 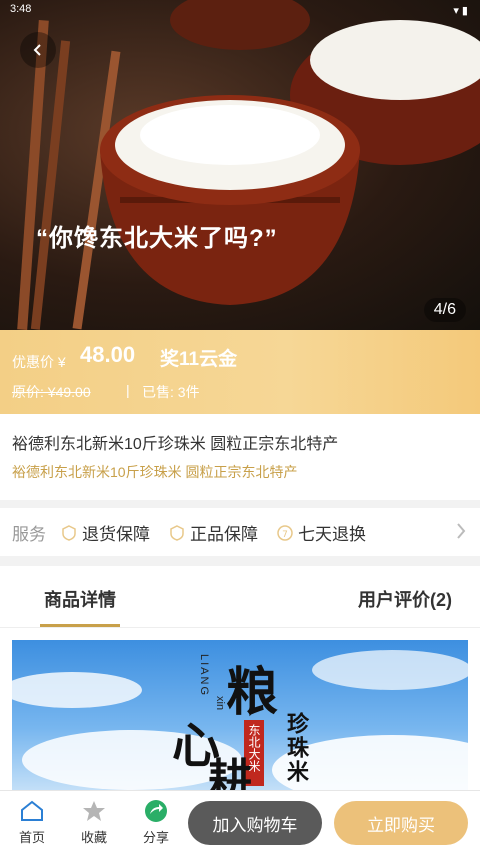 What do you see at coordinates (31, 837) in the screenshot?
I see `nav-home-label: 首页` at bounding box center [31, 837].